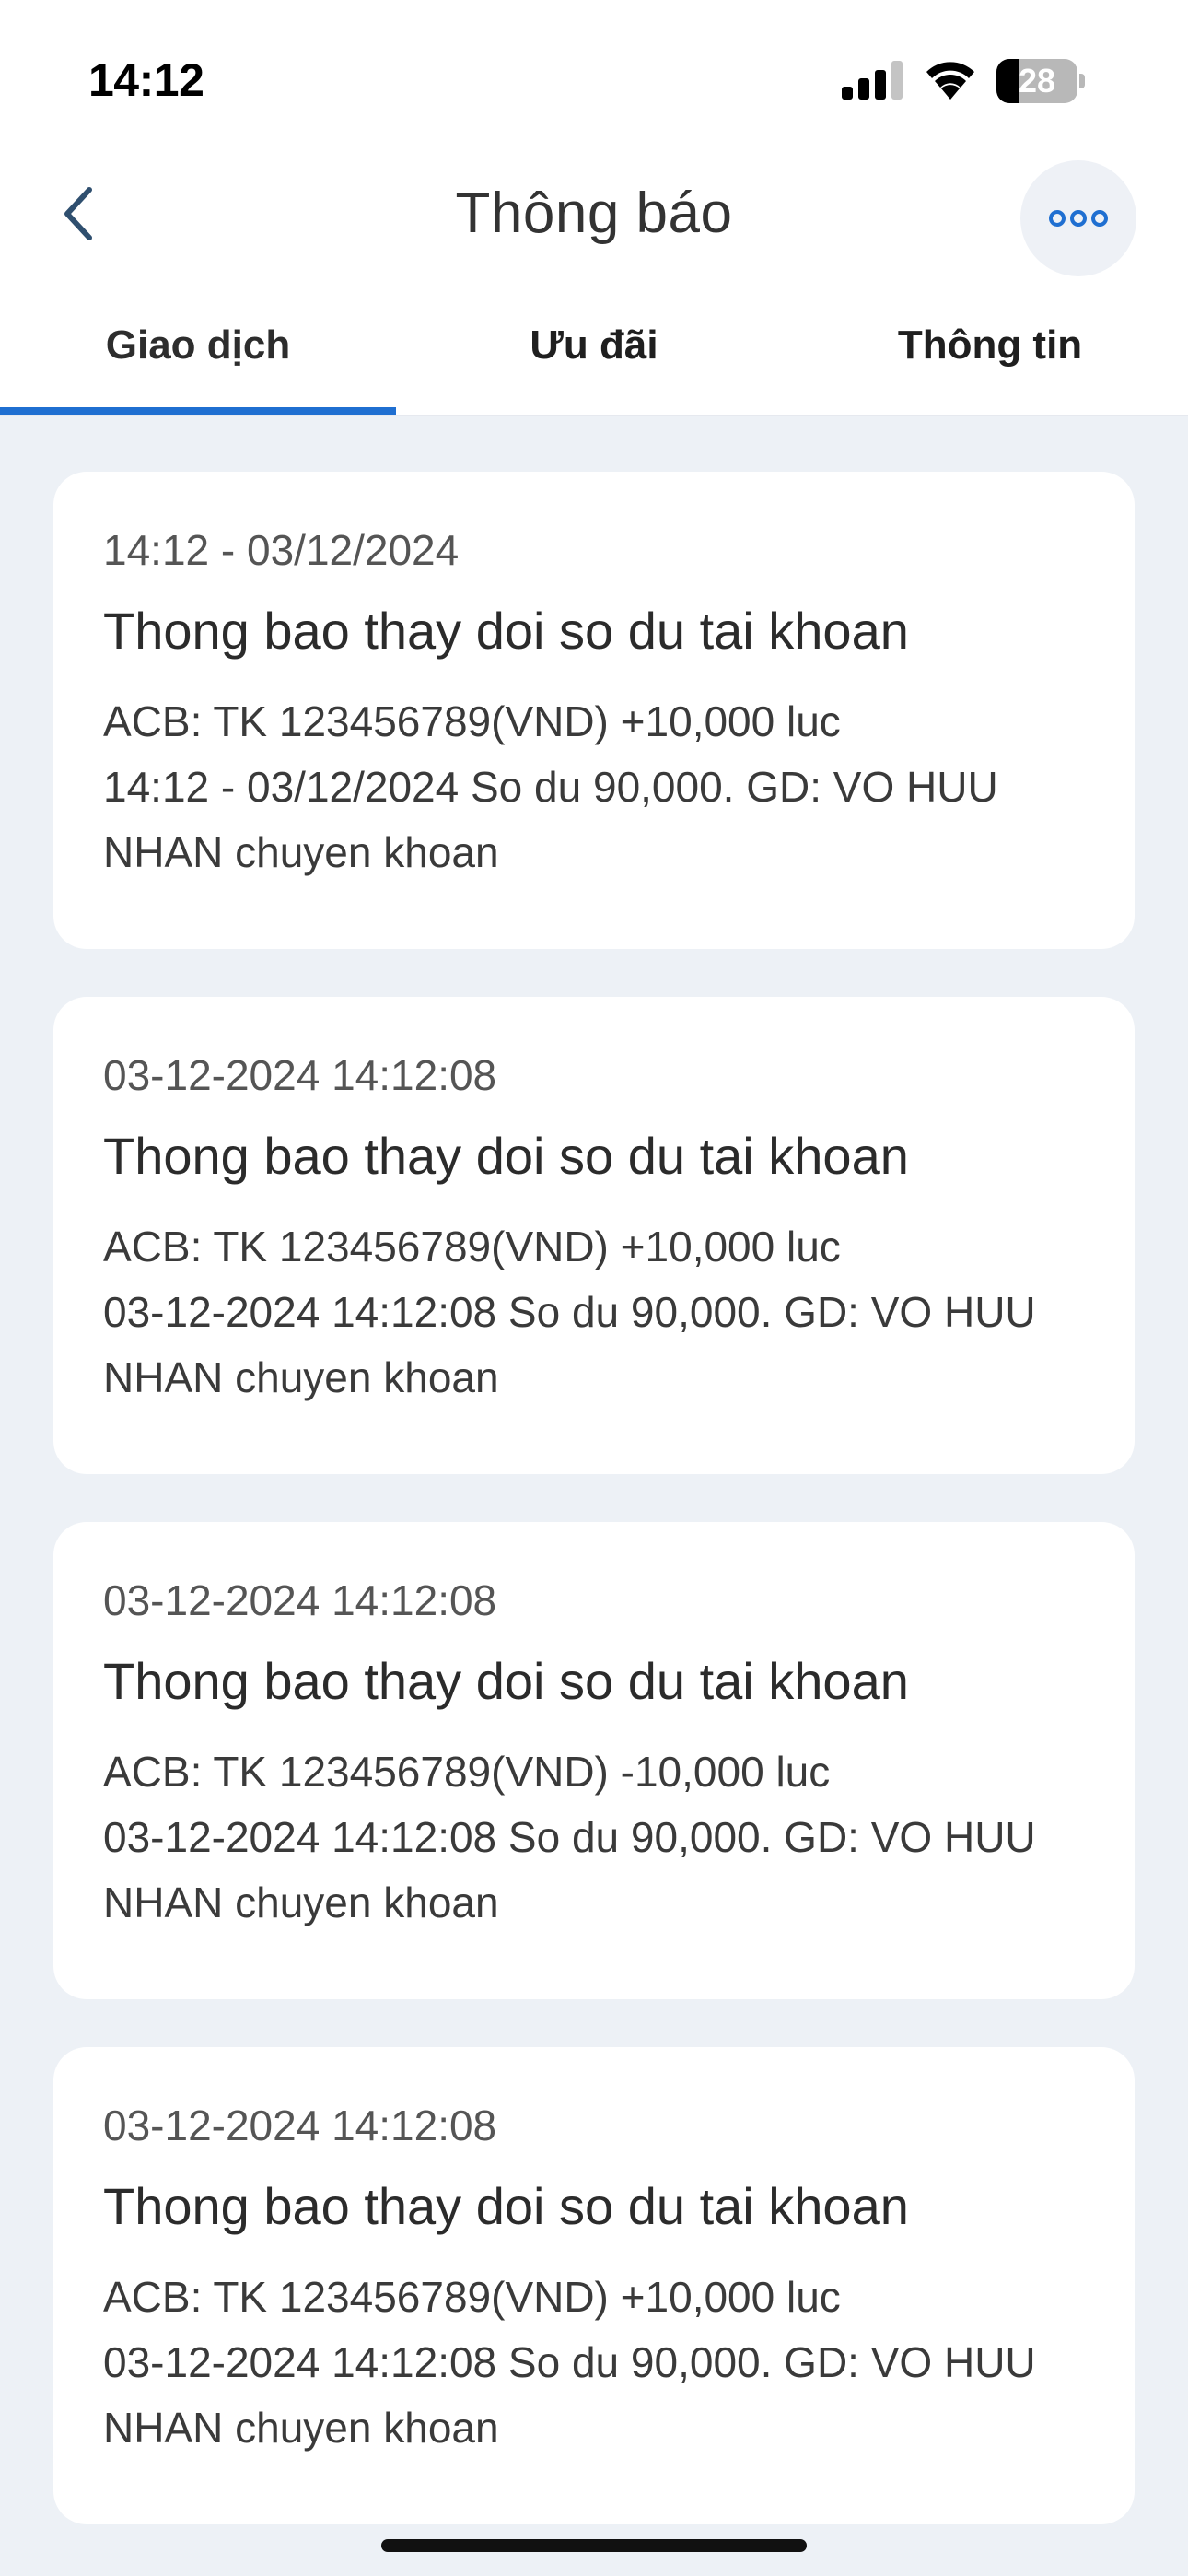  I want to click on more-options-button, so click(1078, 218).